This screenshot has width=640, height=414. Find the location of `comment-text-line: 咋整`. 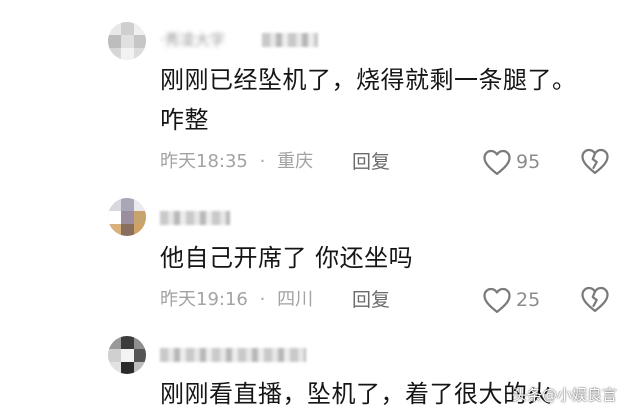

comment-text-line: 咋整 is located at coordinates (184, 120).